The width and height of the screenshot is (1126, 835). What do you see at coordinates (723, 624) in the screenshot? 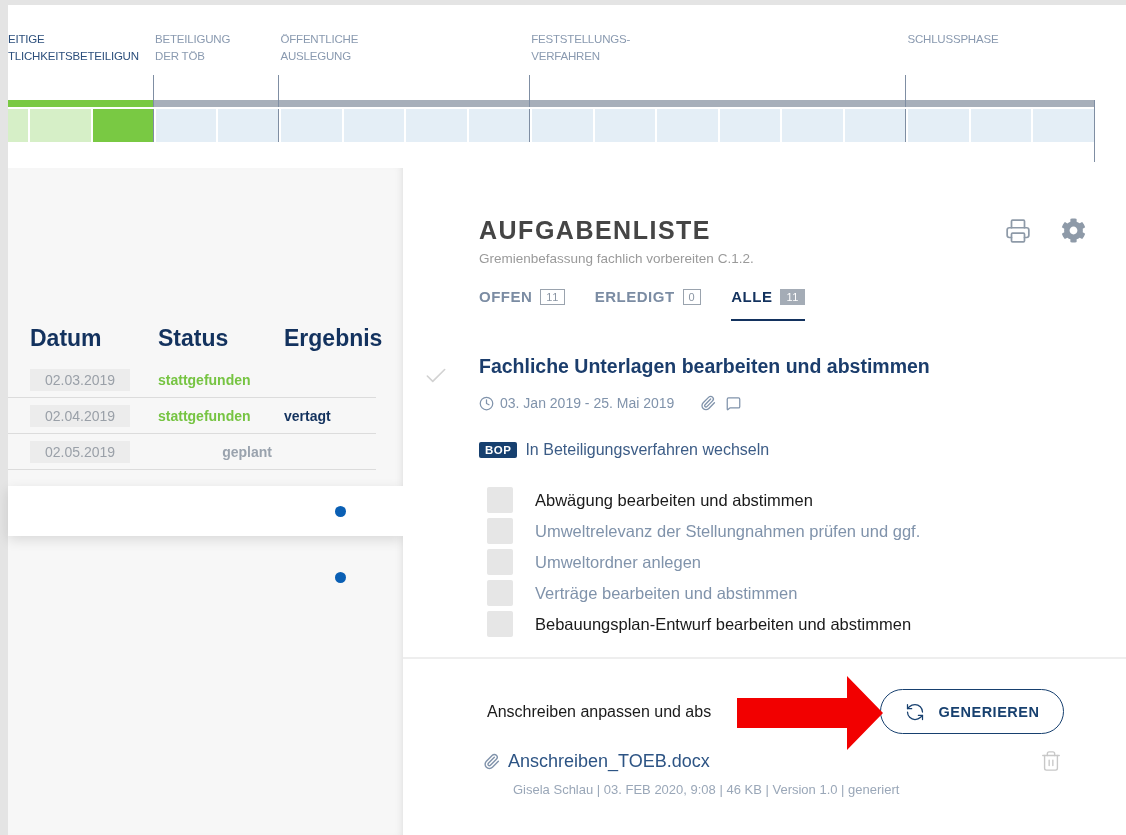
I see `checklist-label: Bebauungsplan-Entwurf bearbeiten und abstimmen` at bounding box center [723, 624].